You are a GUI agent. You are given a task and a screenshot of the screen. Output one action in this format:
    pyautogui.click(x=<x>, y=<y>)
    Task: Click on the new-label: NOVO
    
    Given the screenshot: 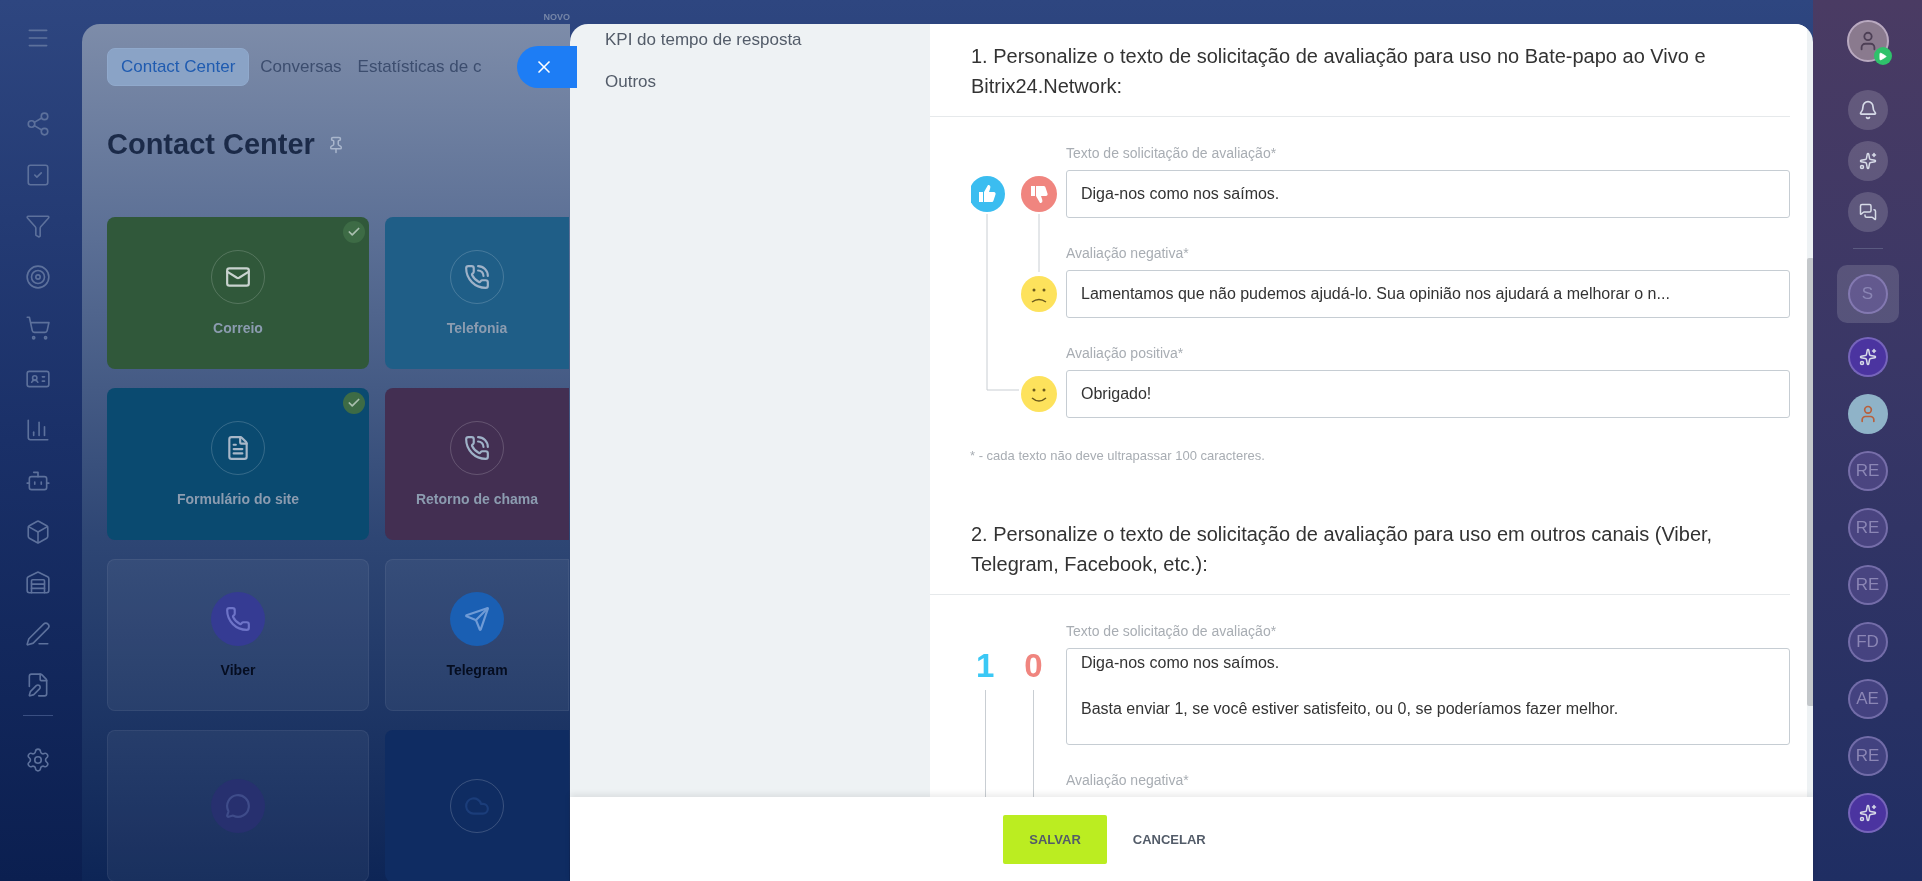 What is the action you would take?
    pyautogui.click(x=556, y=17)
    